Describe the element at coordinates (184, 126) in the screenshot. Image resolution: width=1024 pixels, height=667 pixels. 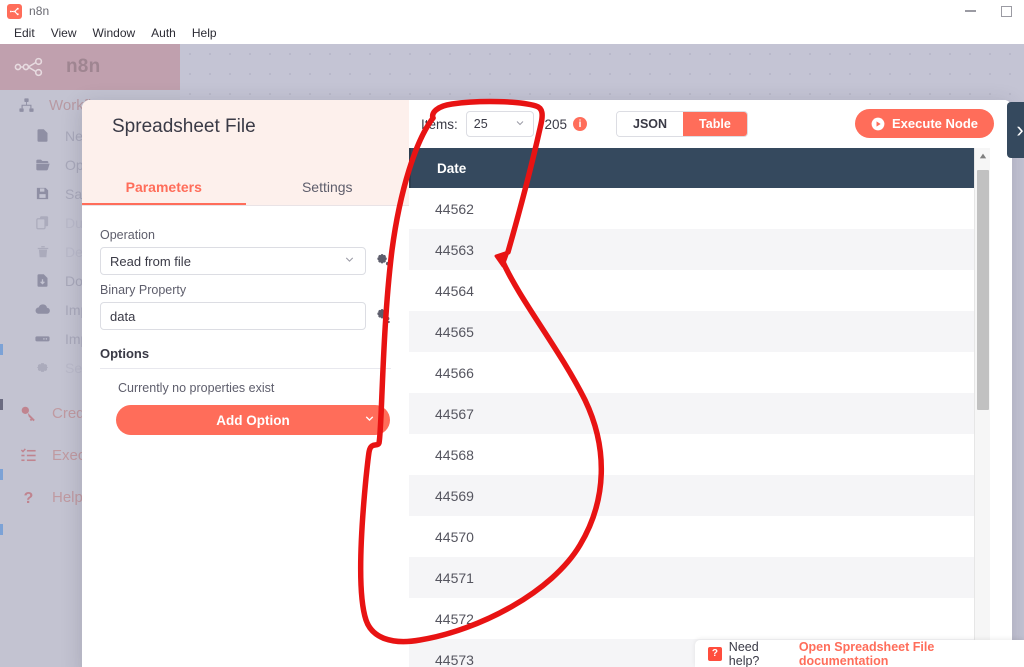
I see `page-title: Spreadsheet File` at that location.